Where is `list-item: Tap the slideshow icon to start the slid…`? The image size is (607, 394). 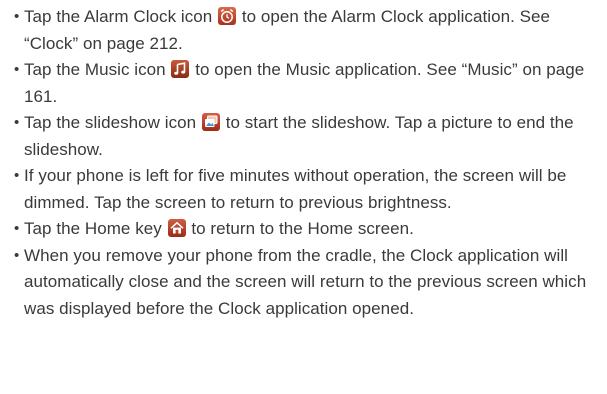
list-item: Tap the slideshow icon to start the slid… is located at coordinates (305, 136).